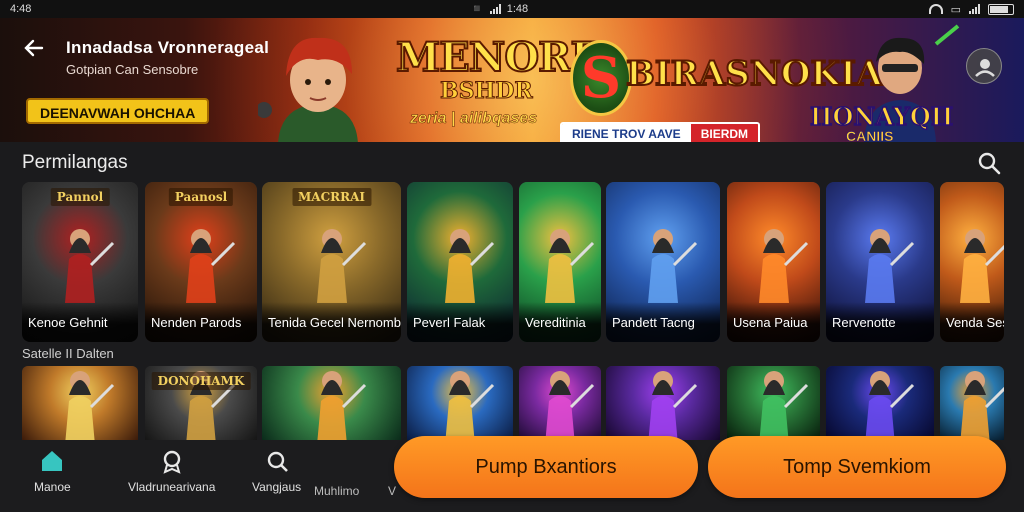 This screenshot has width=1024, height=512. I want to click on cta-right-button: Tomp Svemkiom, so click(857, 467).